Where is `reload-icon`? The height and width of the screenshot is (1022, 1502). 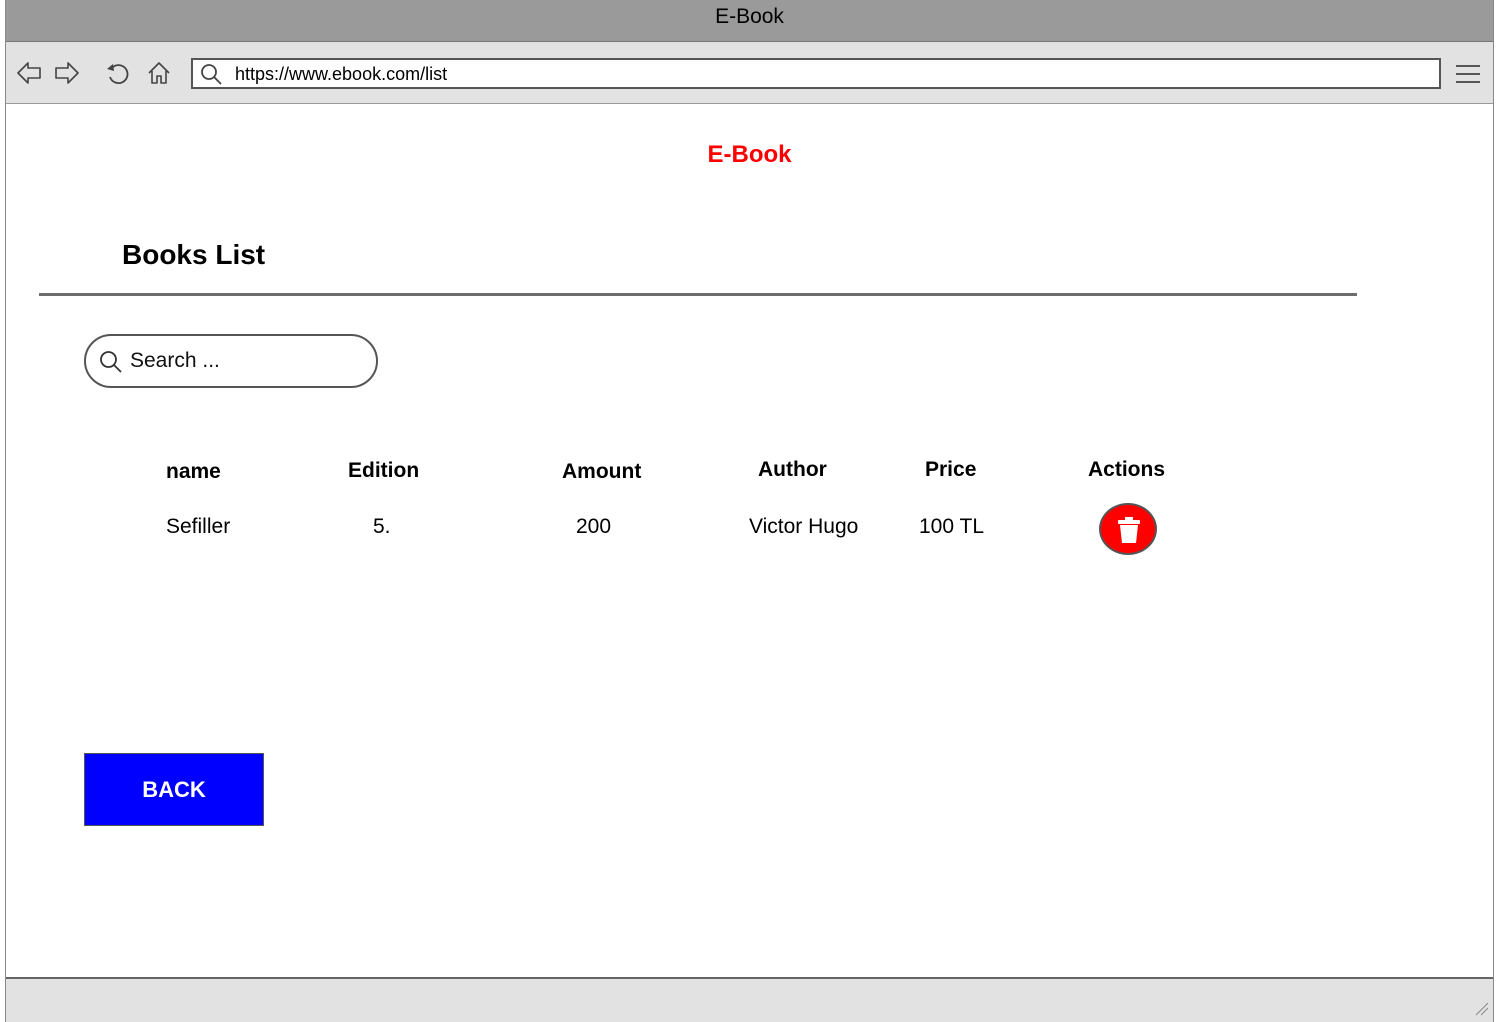 reload-icon is located at coordinates (117, 73).